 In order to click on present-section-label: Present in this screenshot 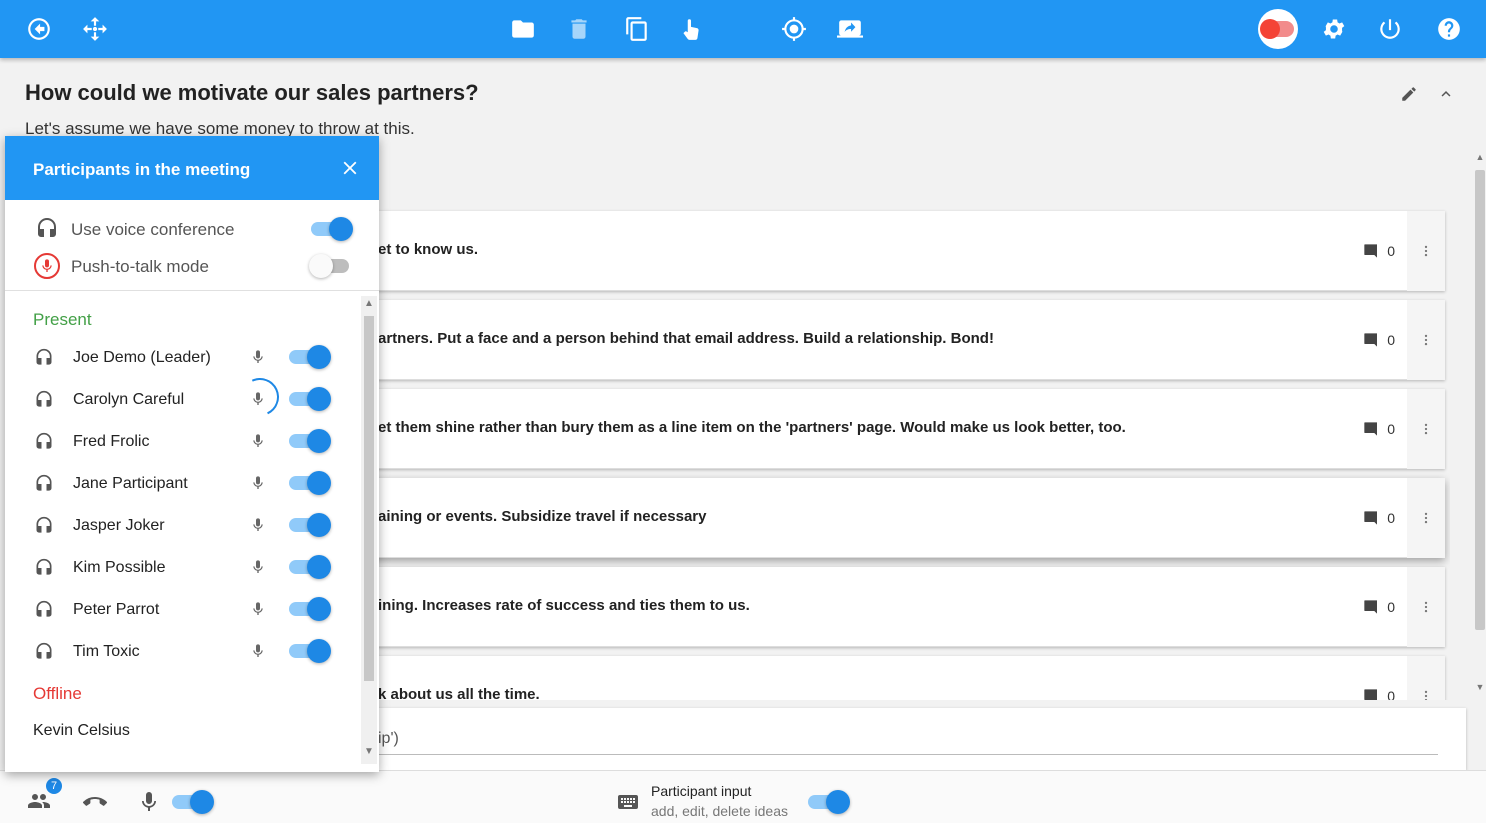, I will do `click(62, 319)`.